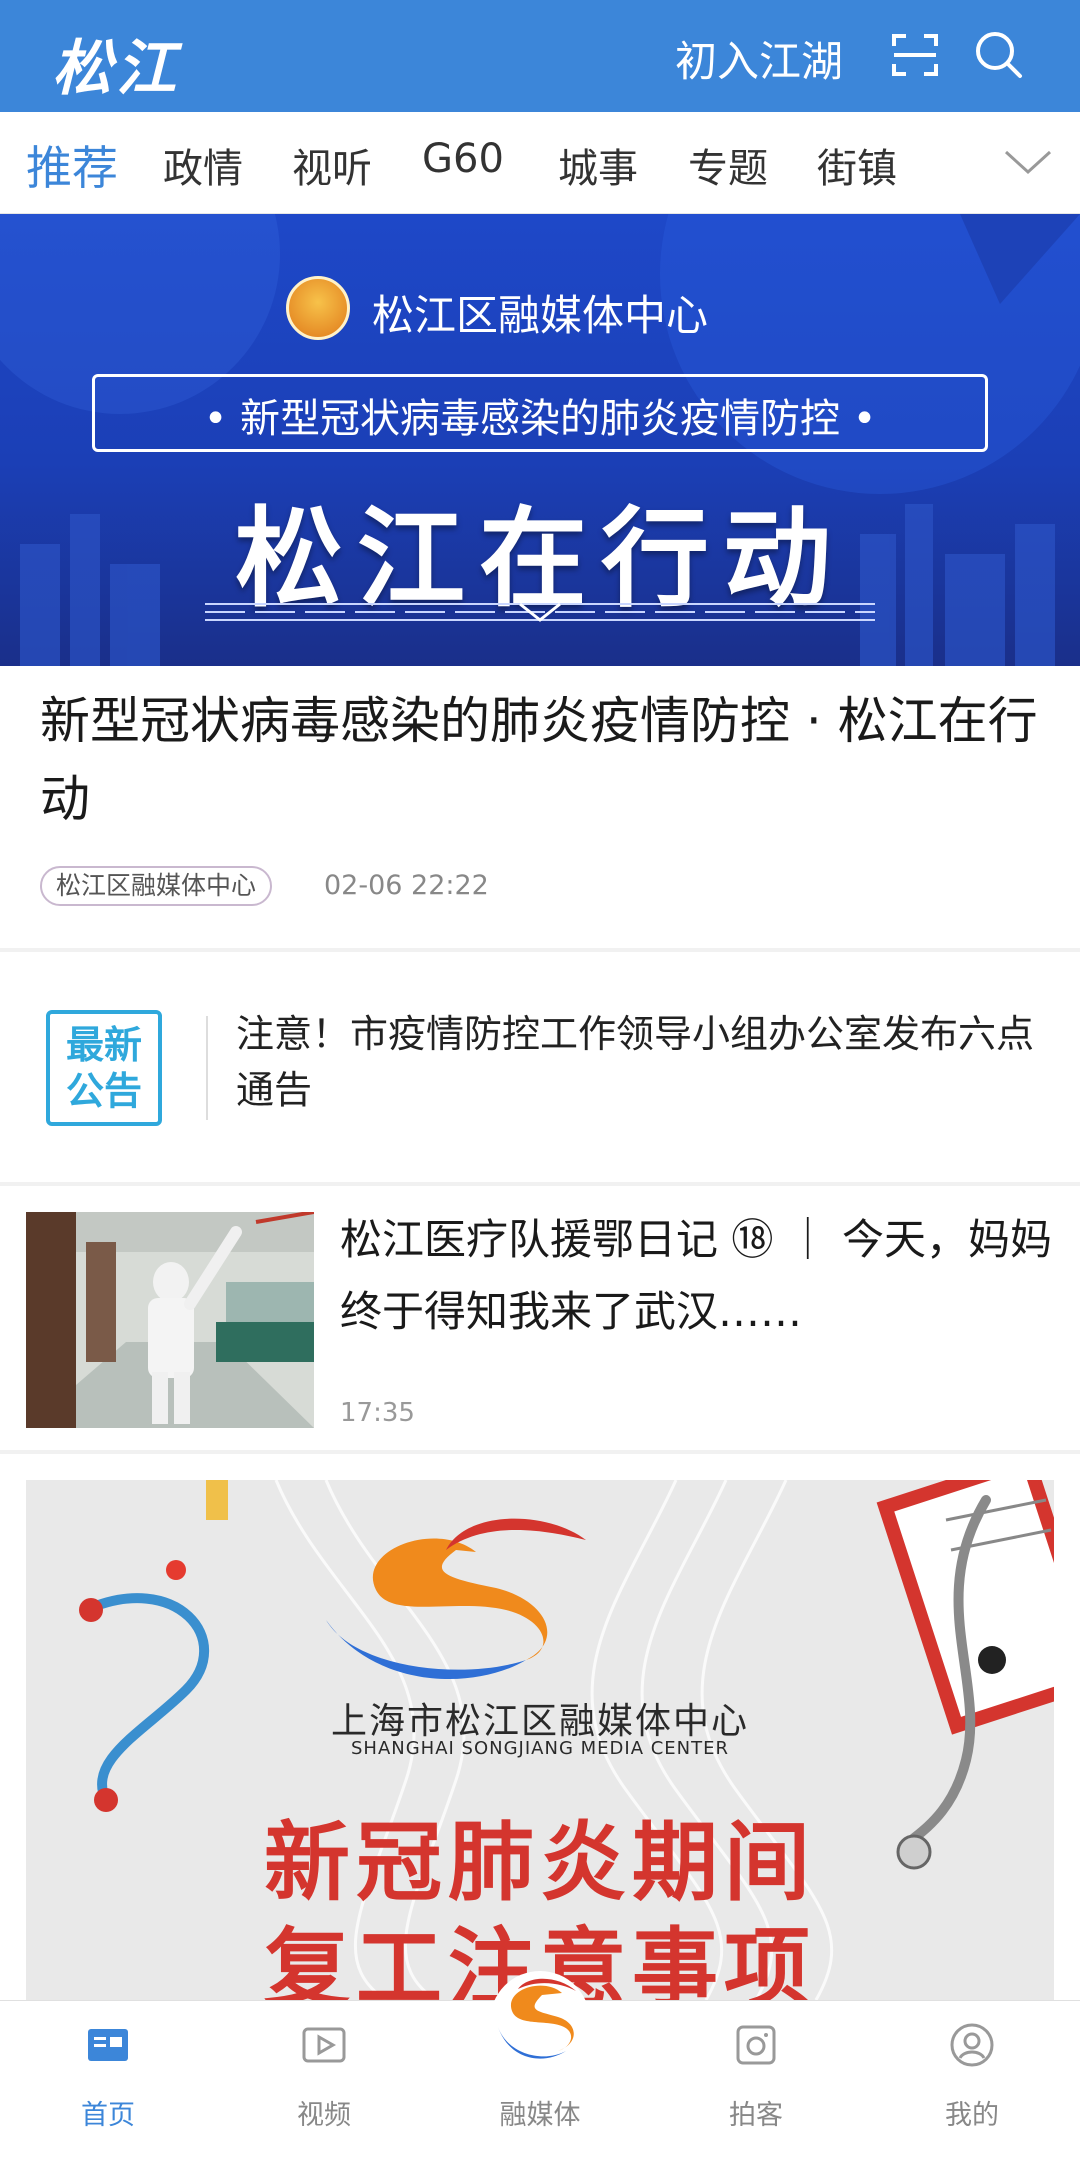 This screenshot has width=1080, height=2183. What do you see at coordinates (540, 315) in the screenshot?
I see `hero-org: 松江区融媒体中心` at bounding box center [540, 315].